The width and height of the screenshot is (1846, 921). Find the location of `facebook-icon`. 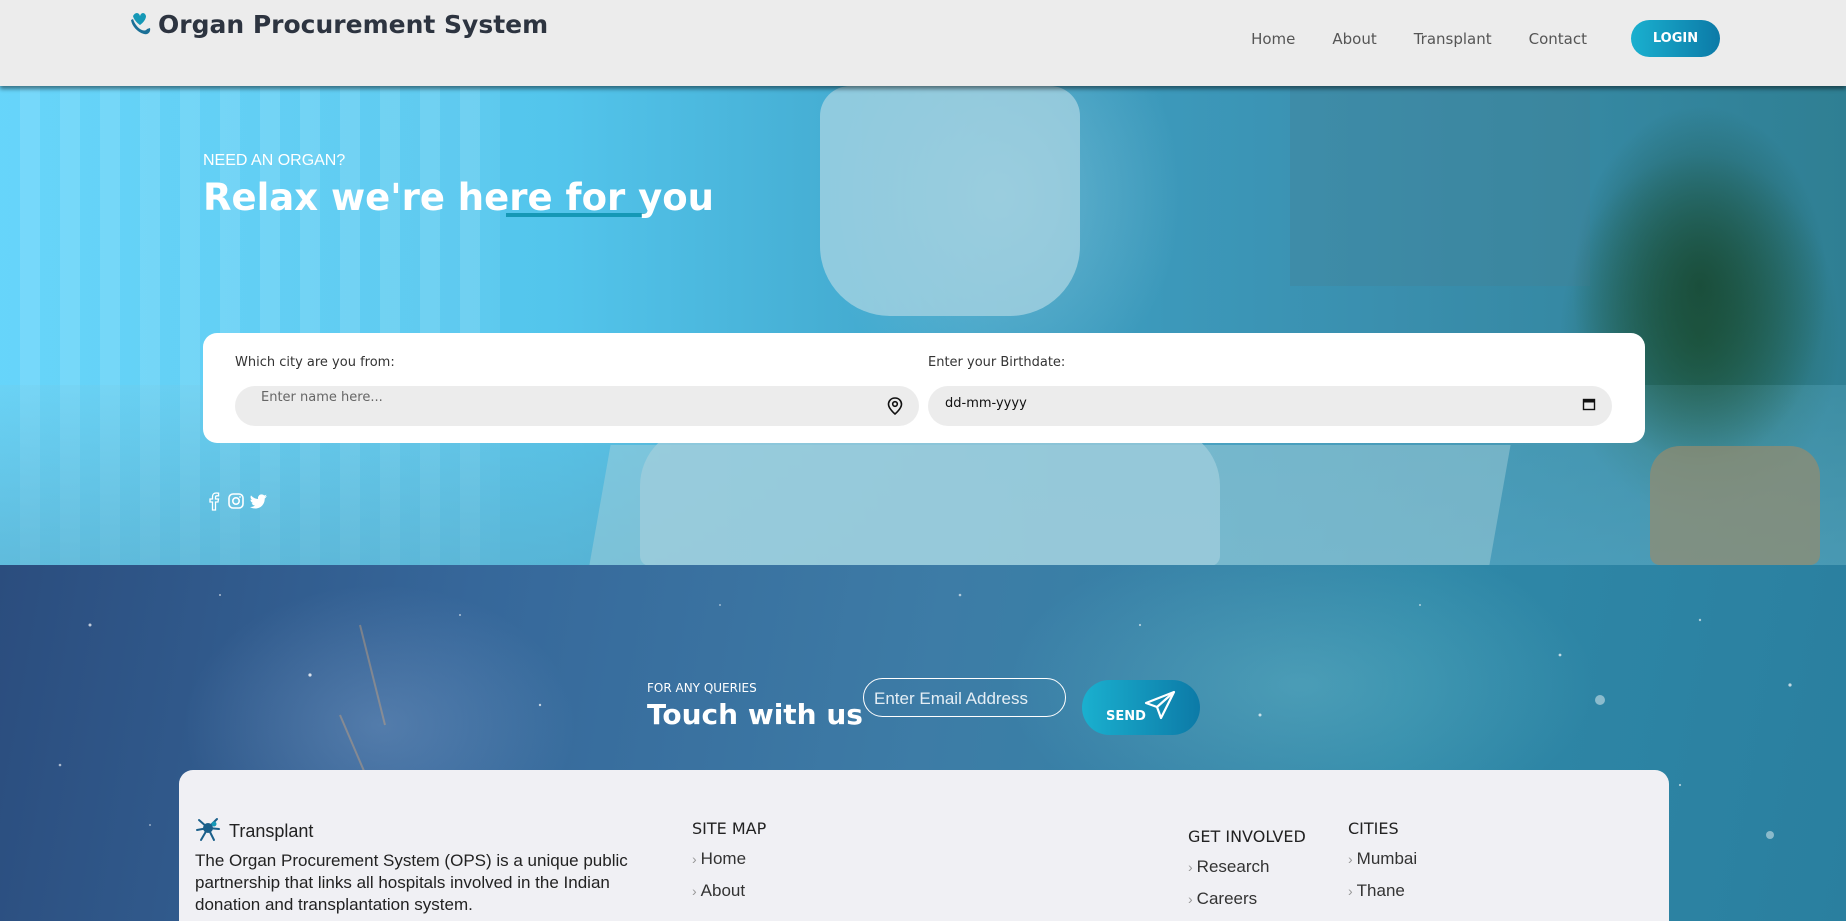

facebook-icon is located at coordinates (214, 503).